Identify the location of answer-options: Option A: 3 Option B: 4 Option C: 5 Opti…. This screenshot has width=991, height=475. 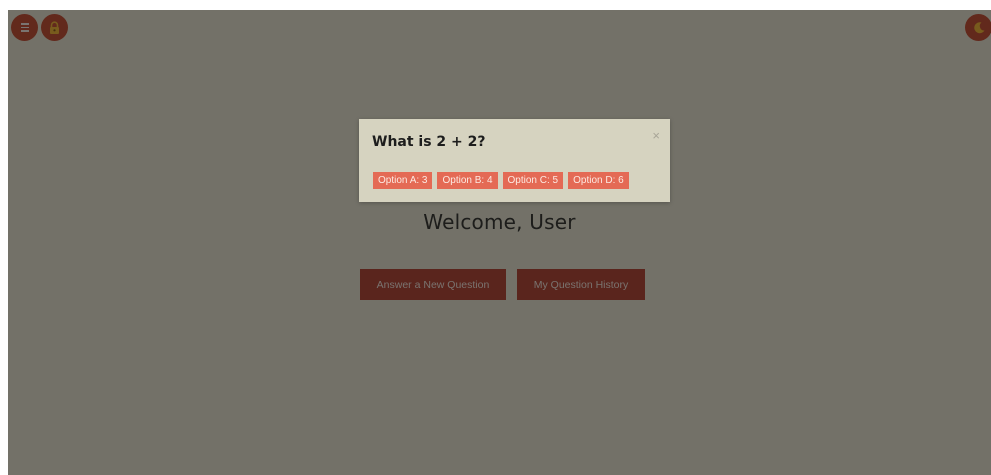
(501, 180).